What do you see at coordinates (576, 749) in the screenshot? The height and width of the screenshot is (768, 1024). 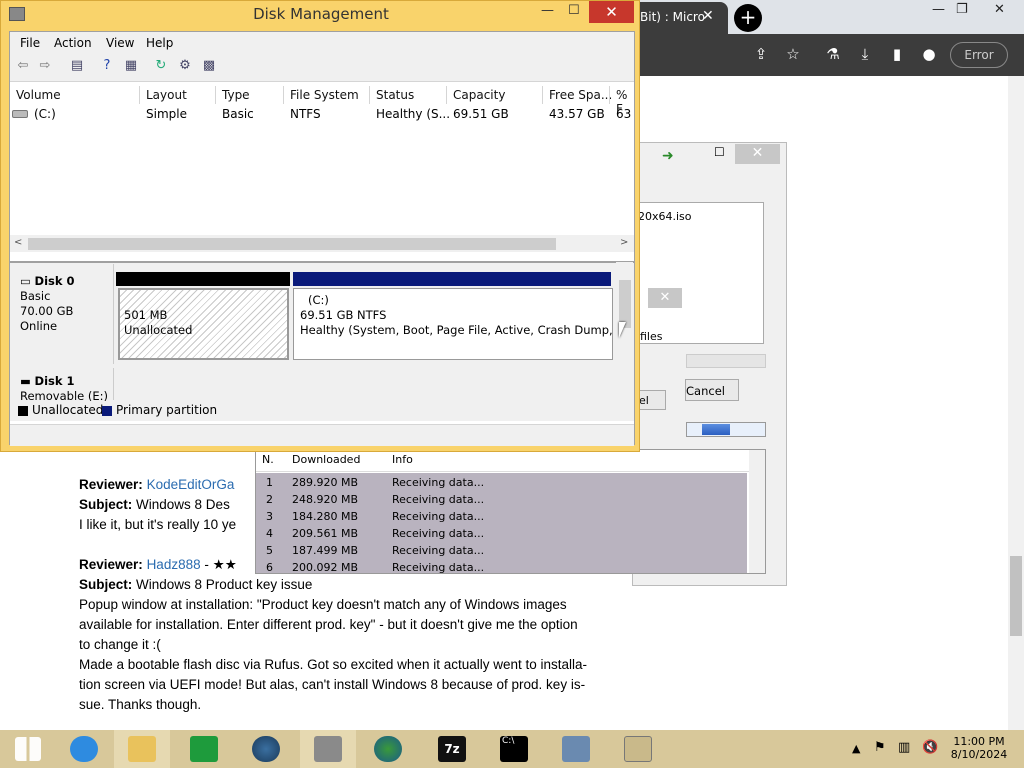 I see `taskbar-network` at bounding box center [576, 749].